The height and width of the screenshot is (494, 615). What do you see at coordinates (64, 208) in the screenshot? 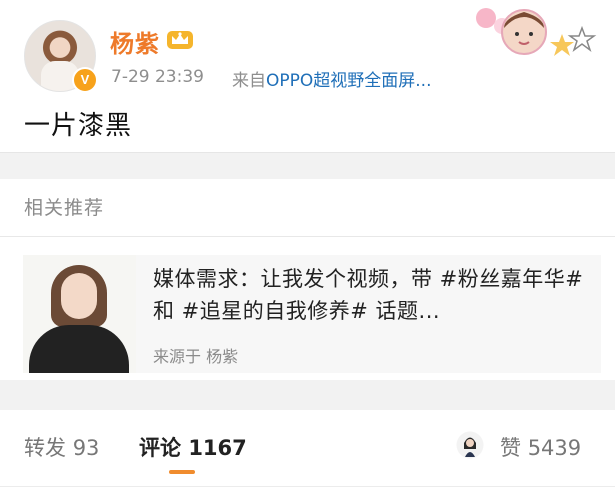
I see `recommend-section-title: 相关推荐` at bounding box center [64, 208].